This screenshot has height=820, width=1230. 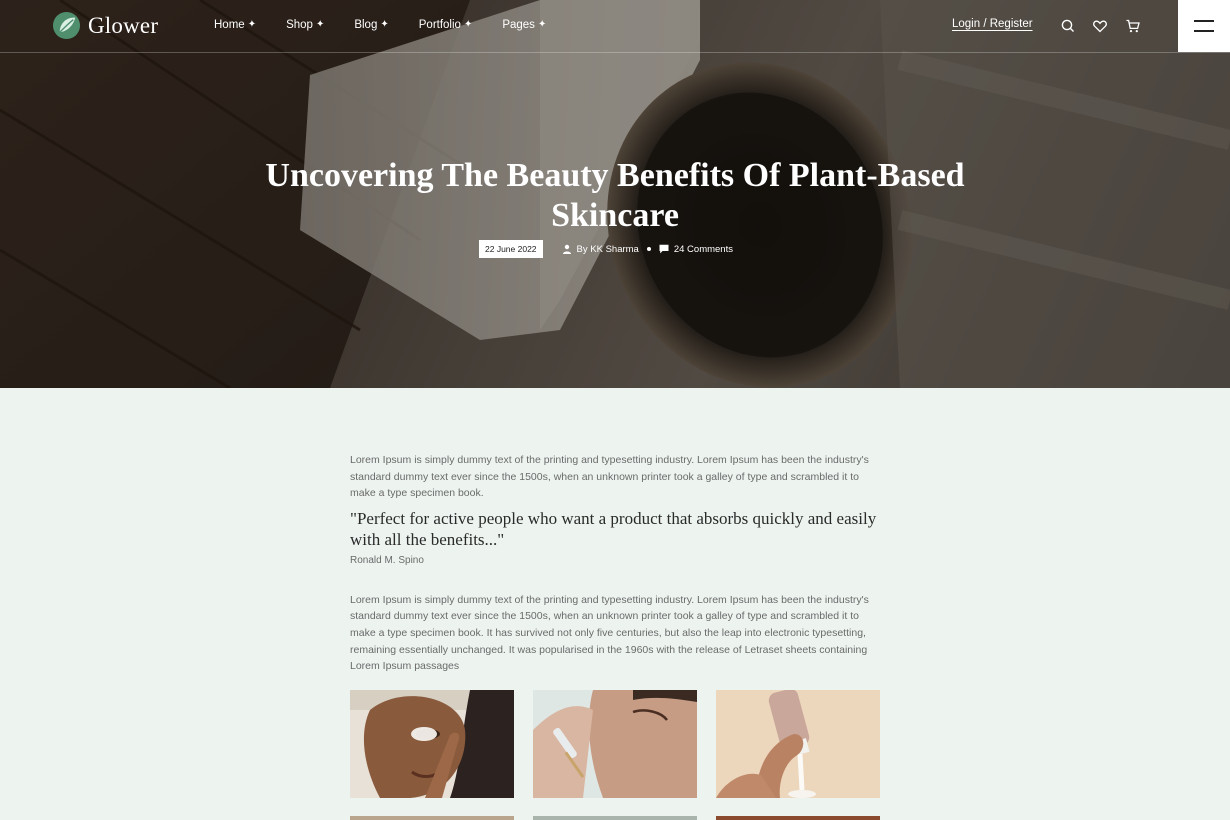 I want to click on comment-icon, so click(x=664, y=249).